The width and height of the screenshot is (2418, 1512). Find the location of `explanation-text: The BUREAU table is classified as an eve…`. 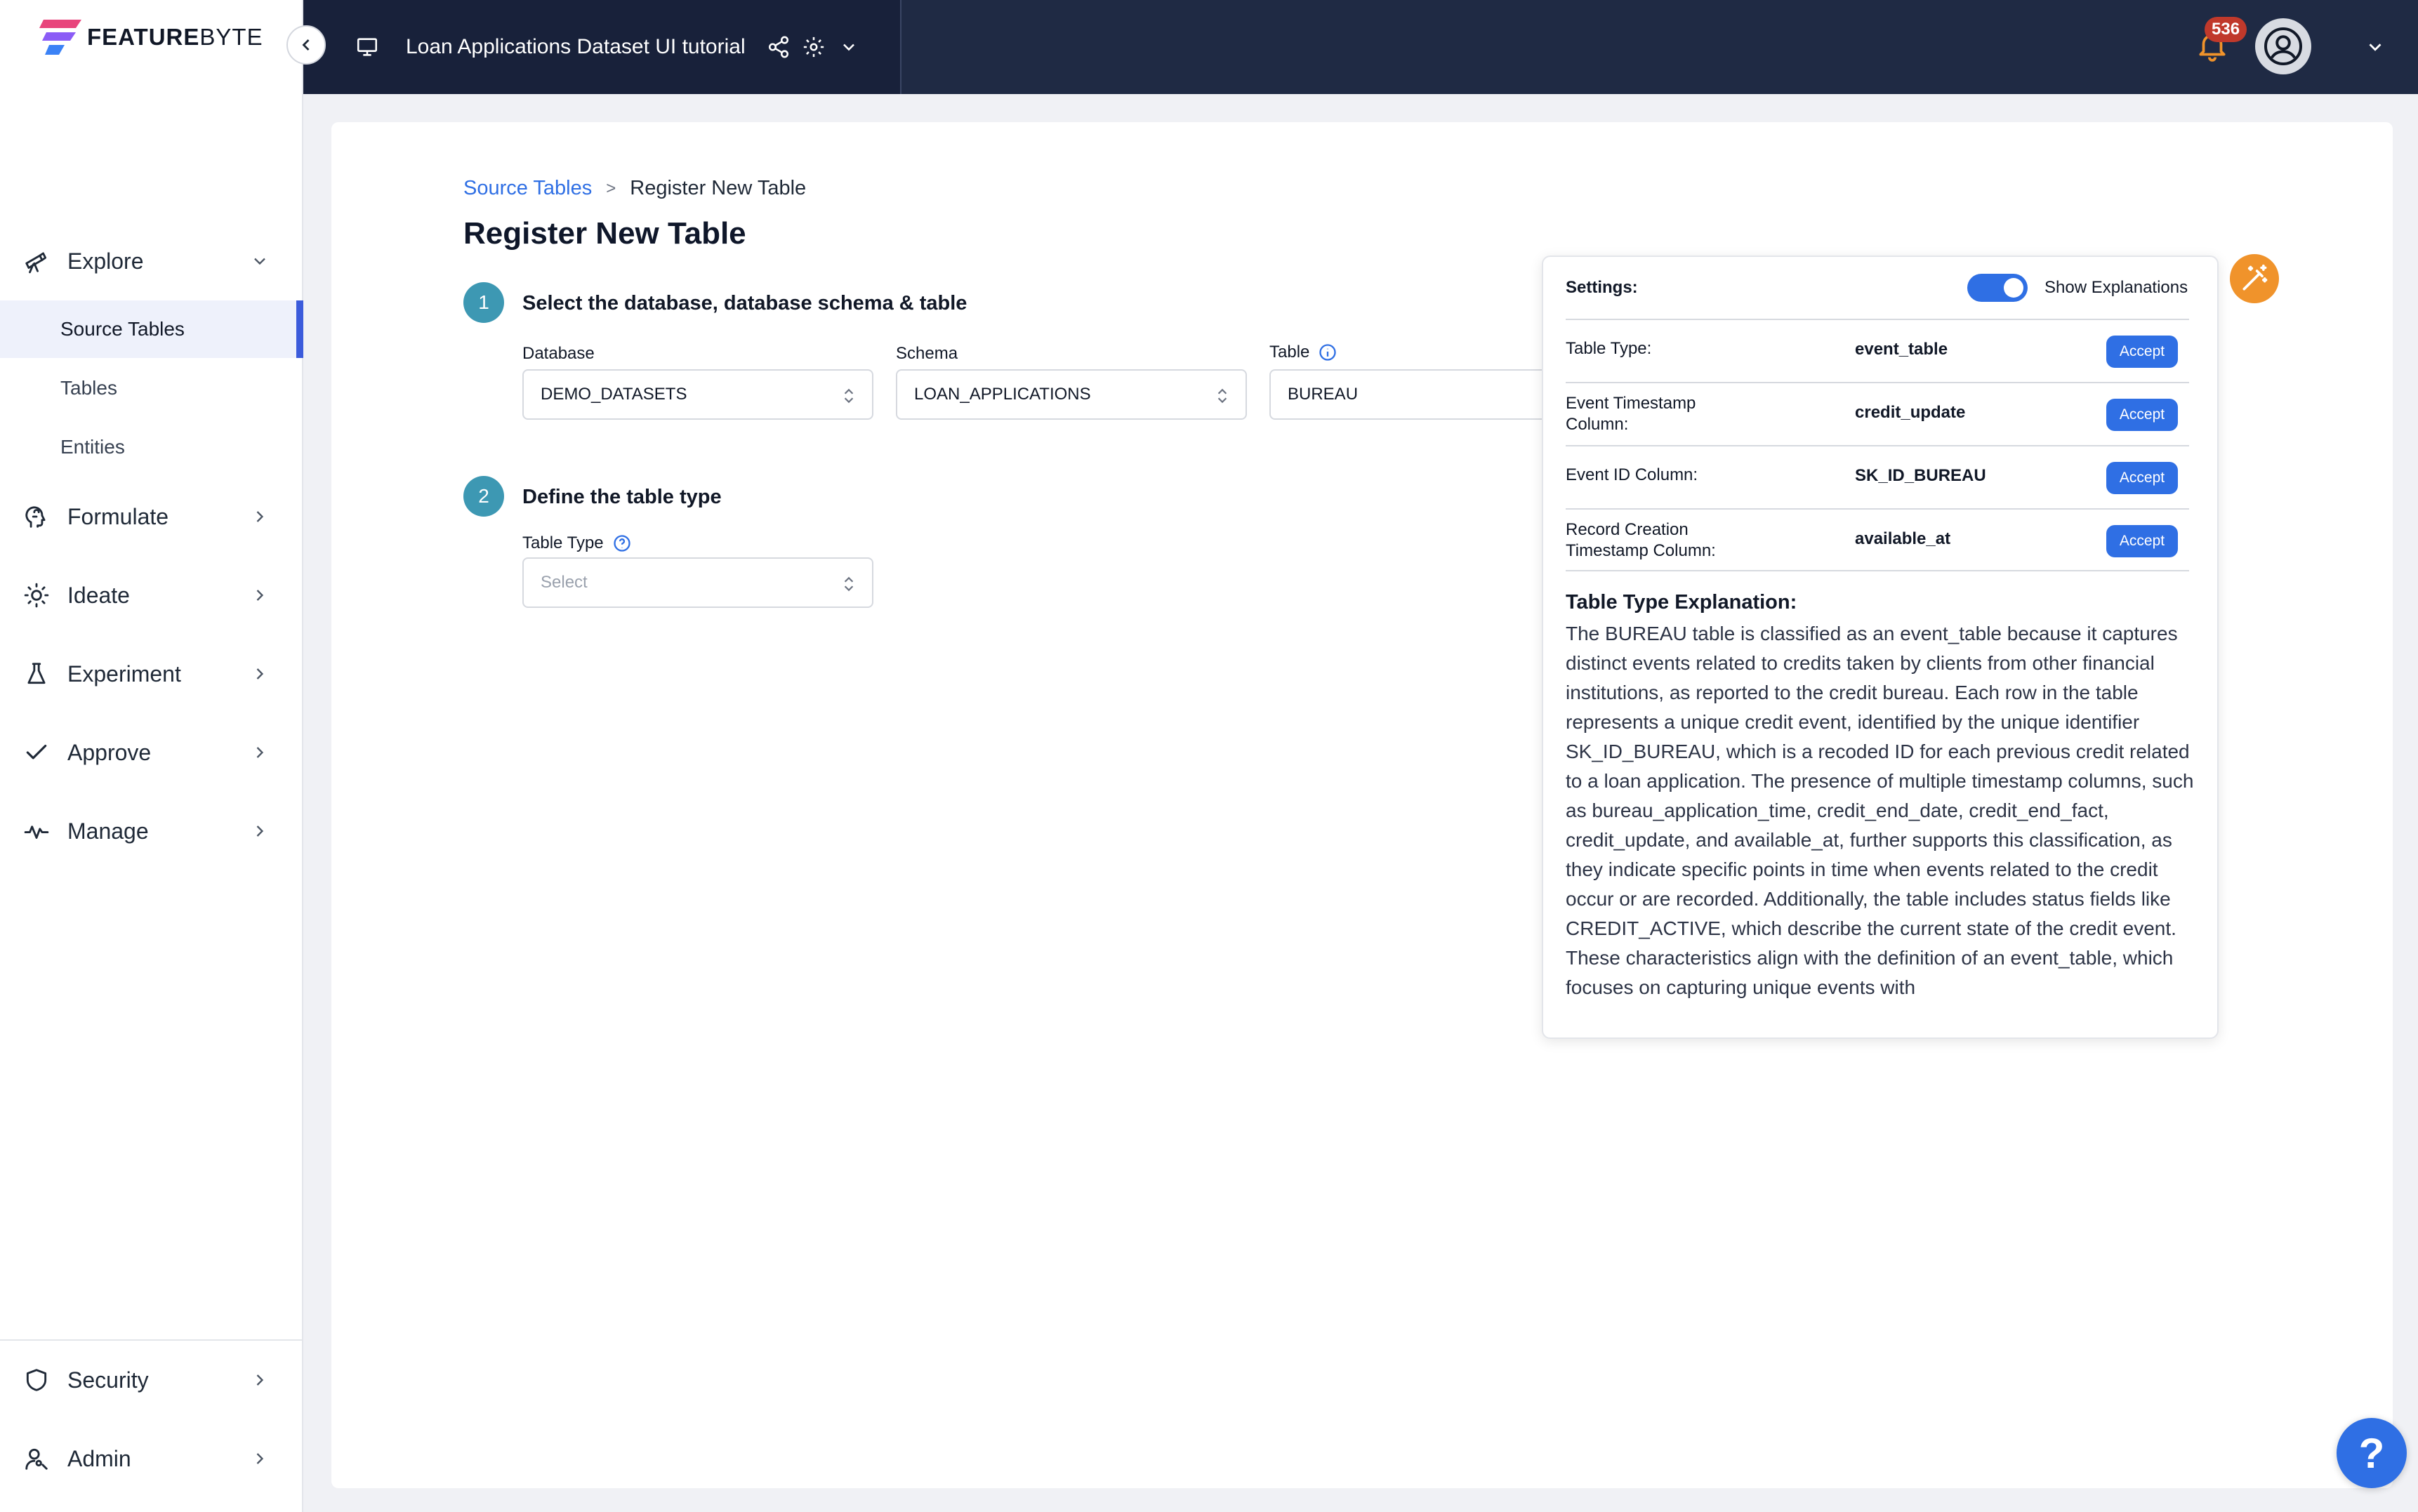

explanation-text: The BUREAU table is classified as an eve… is located at coordinates (1880, 810).